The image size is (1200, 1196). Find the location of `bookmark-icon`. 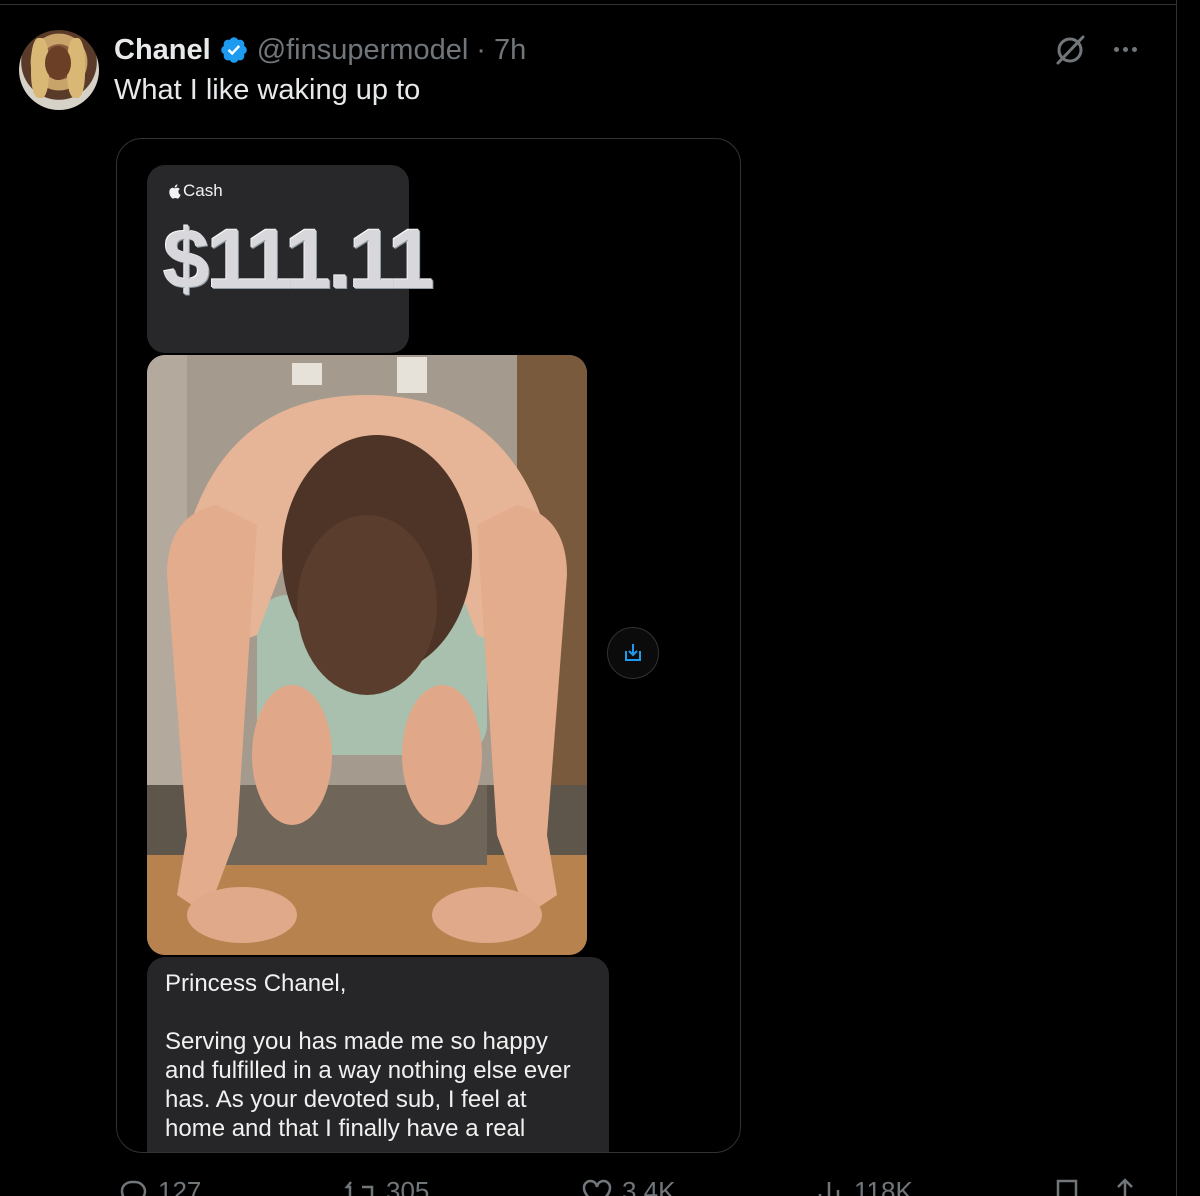

bookmark-icon is located at coordinates (1067, 1187).